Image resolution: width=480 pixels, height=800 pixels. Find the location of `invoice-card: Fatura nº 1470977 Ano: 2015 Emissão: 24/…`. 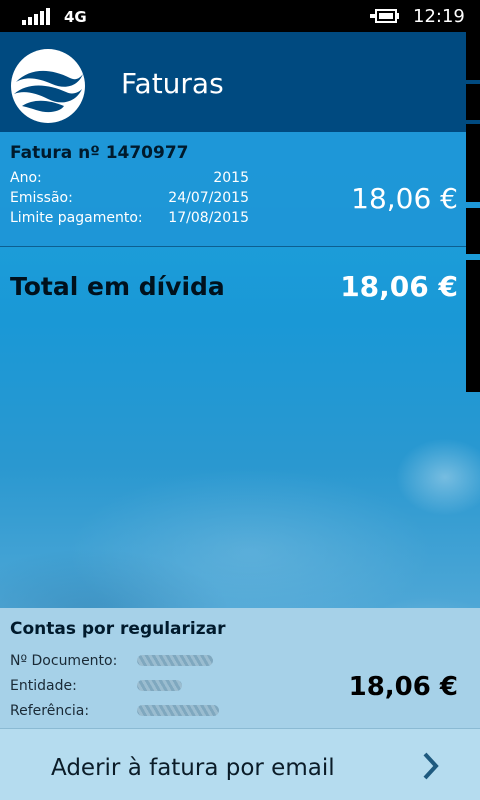

invoice-card: Fatura nº 1470977 Ano: 2015 Emissão: 24/… is located at coordinates (240, 189).